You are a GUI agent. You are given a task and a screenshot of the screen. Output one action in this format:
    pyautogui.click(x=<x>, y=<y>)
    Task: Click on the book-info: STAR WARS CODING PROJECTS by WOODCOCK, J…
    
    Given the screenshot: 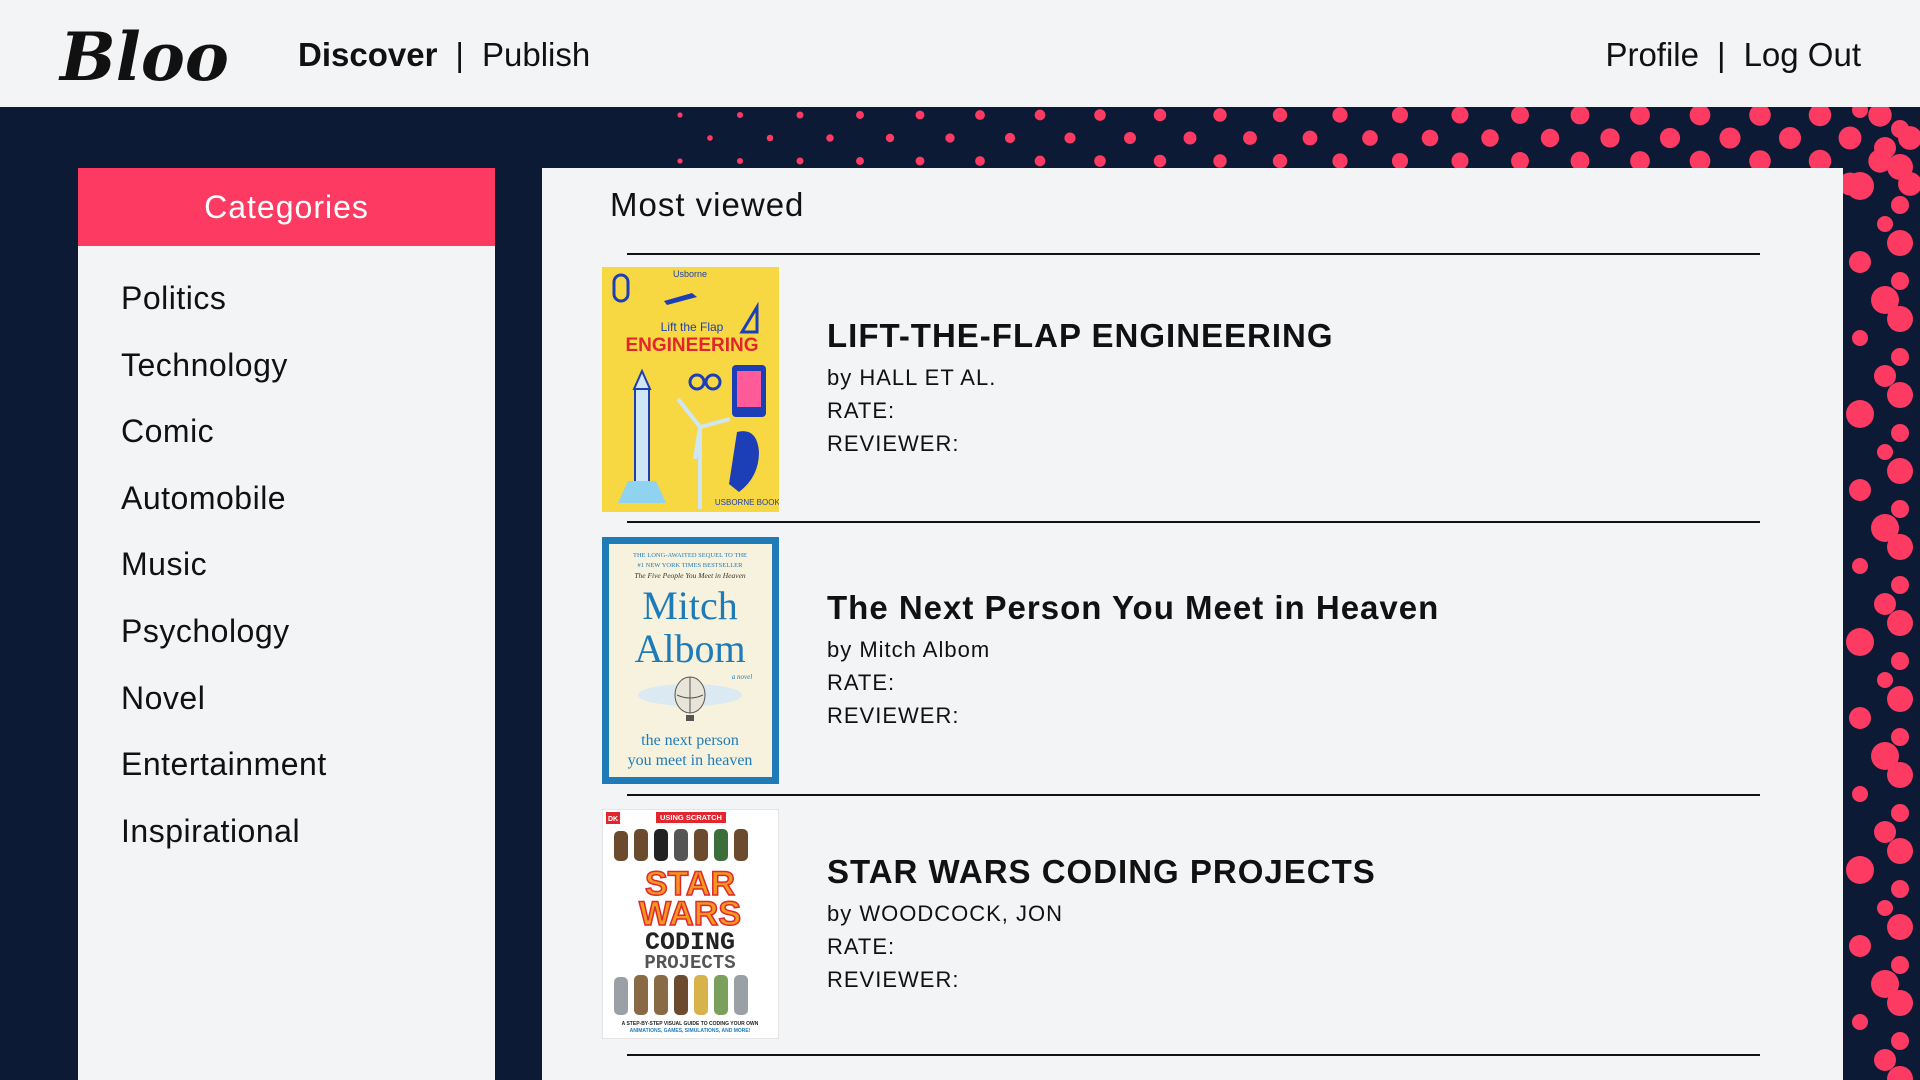 What is the action you would take?
    pyautogui.click(x=1101, y=924)
    